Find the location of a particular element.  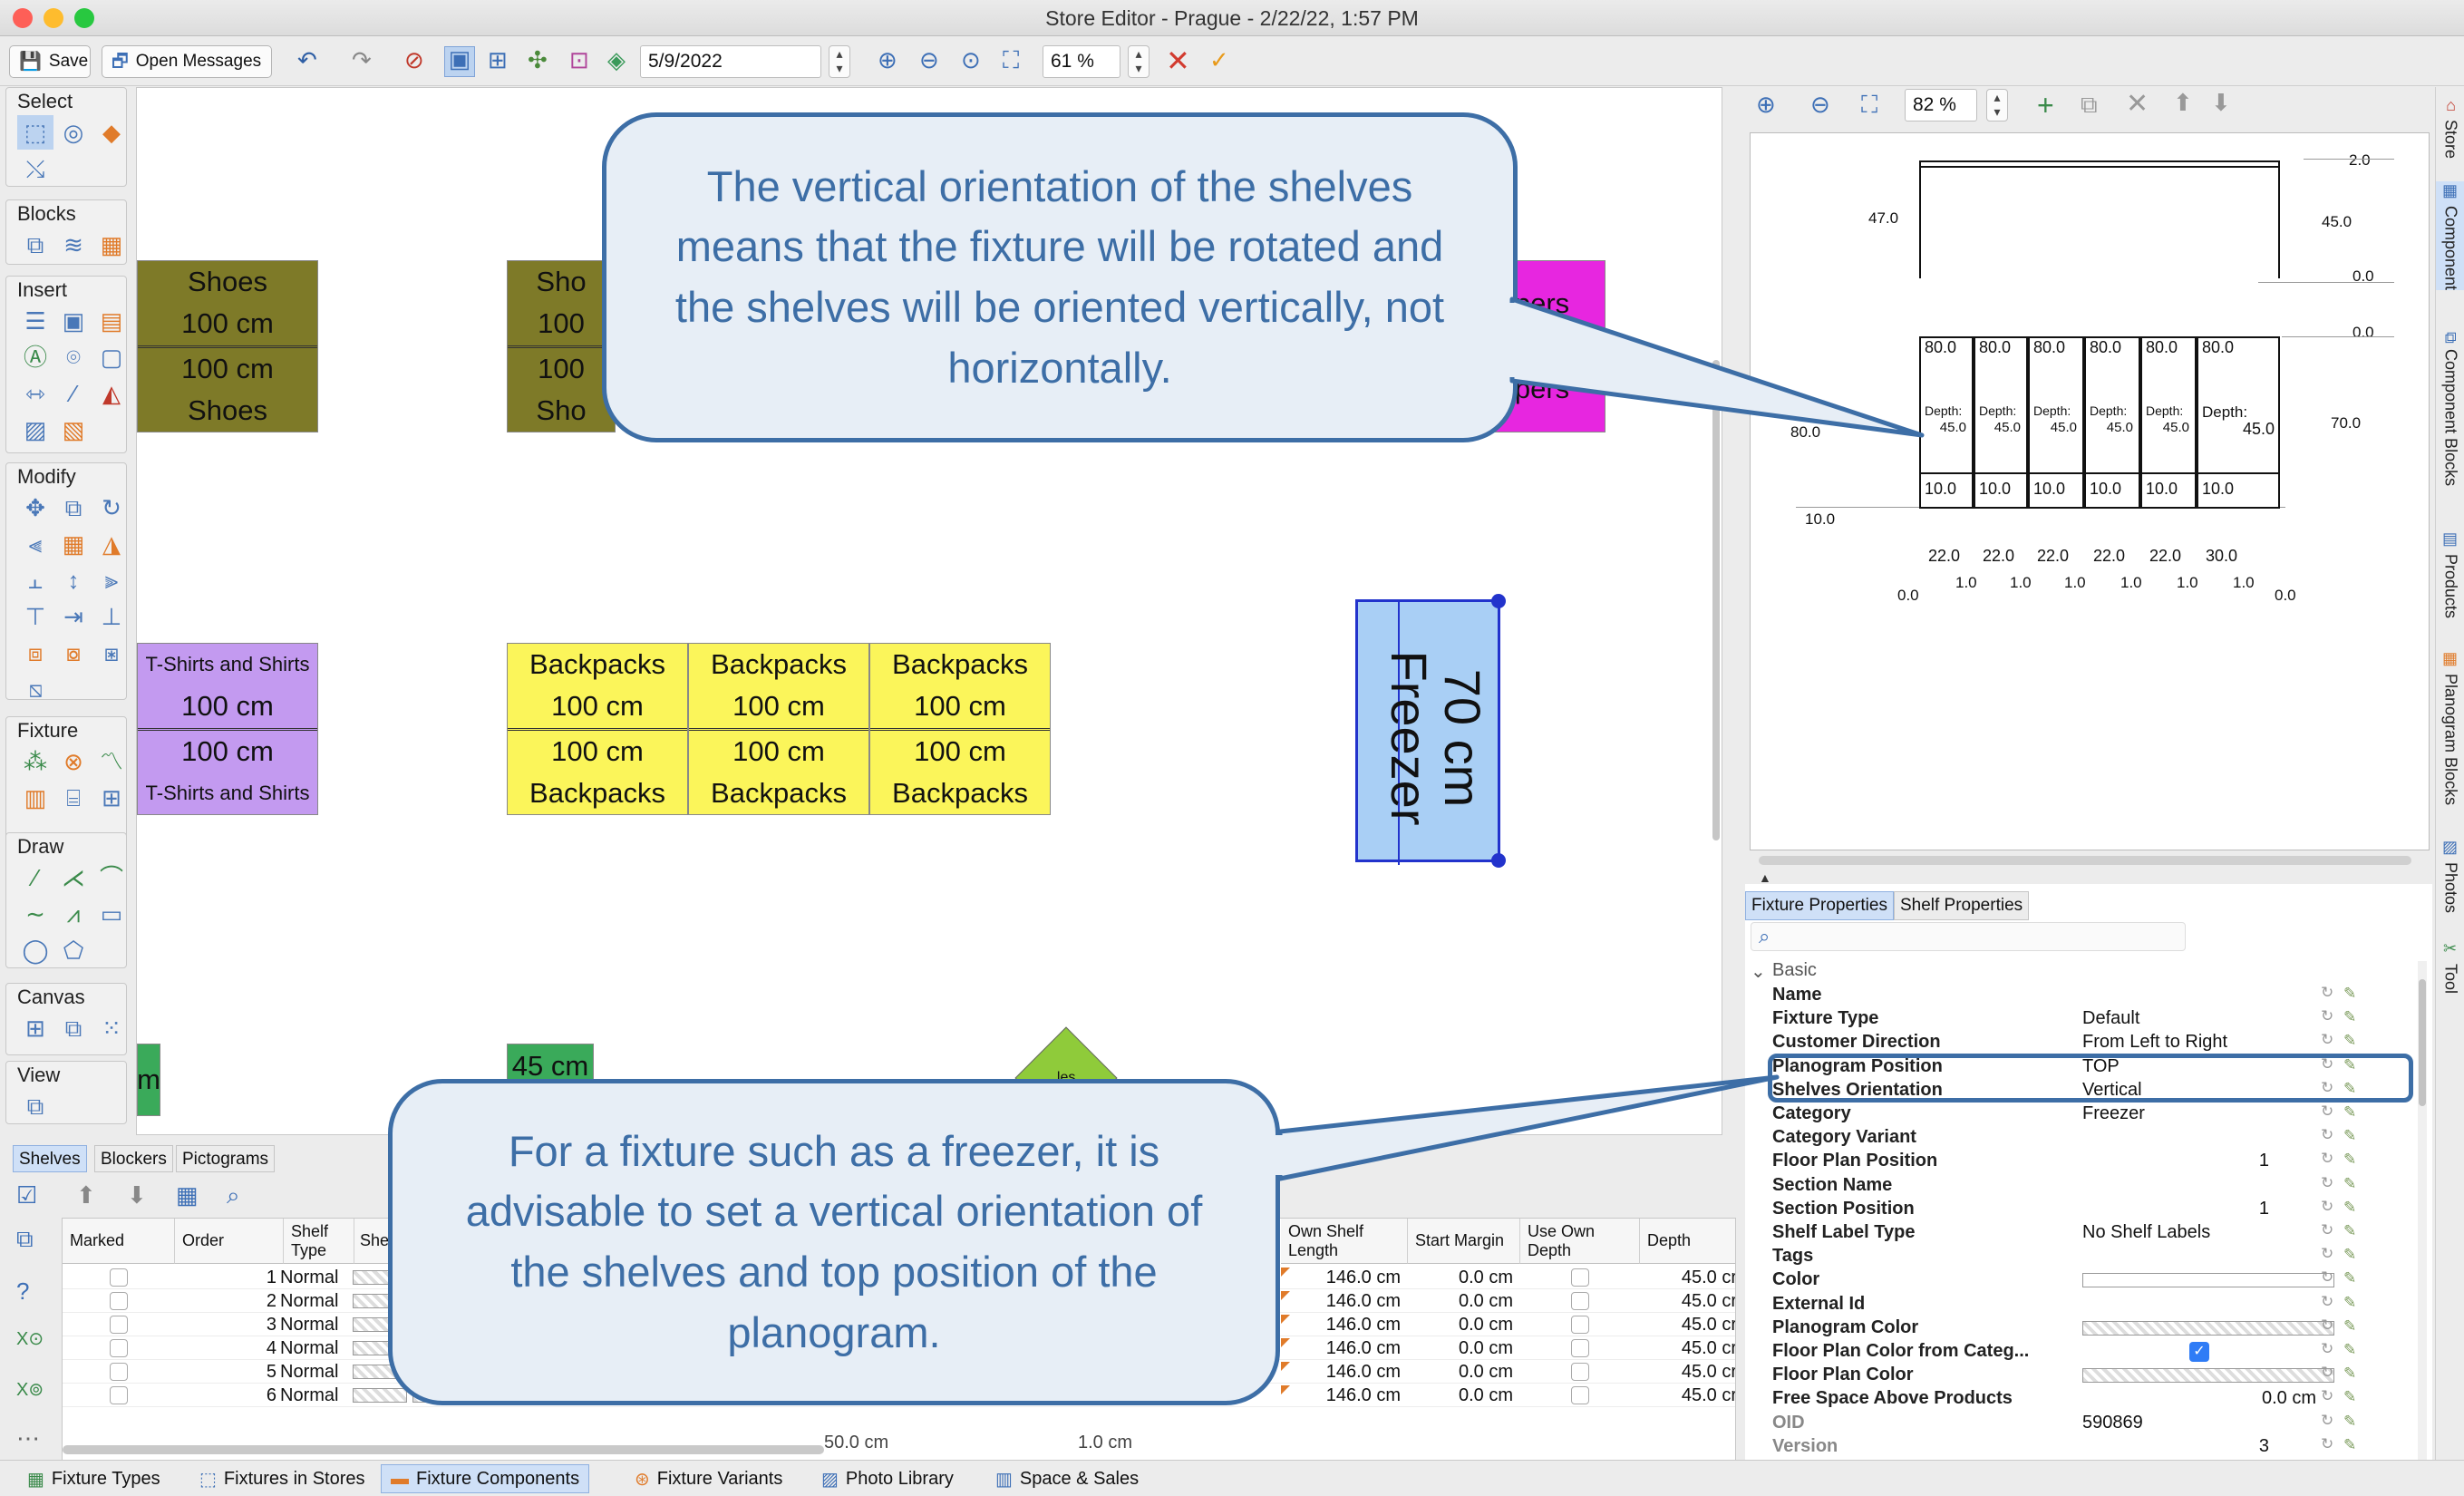

zoom-reset-icon: ⊙ is located at coordinates (971, 60).